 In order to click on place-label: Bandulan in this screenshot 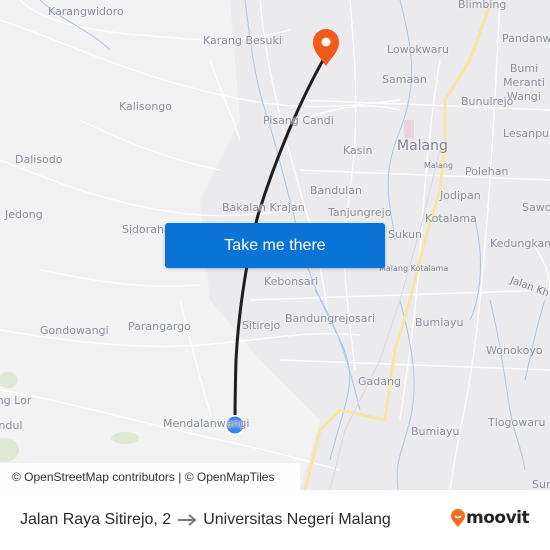, I will do `click(336, 190)`.